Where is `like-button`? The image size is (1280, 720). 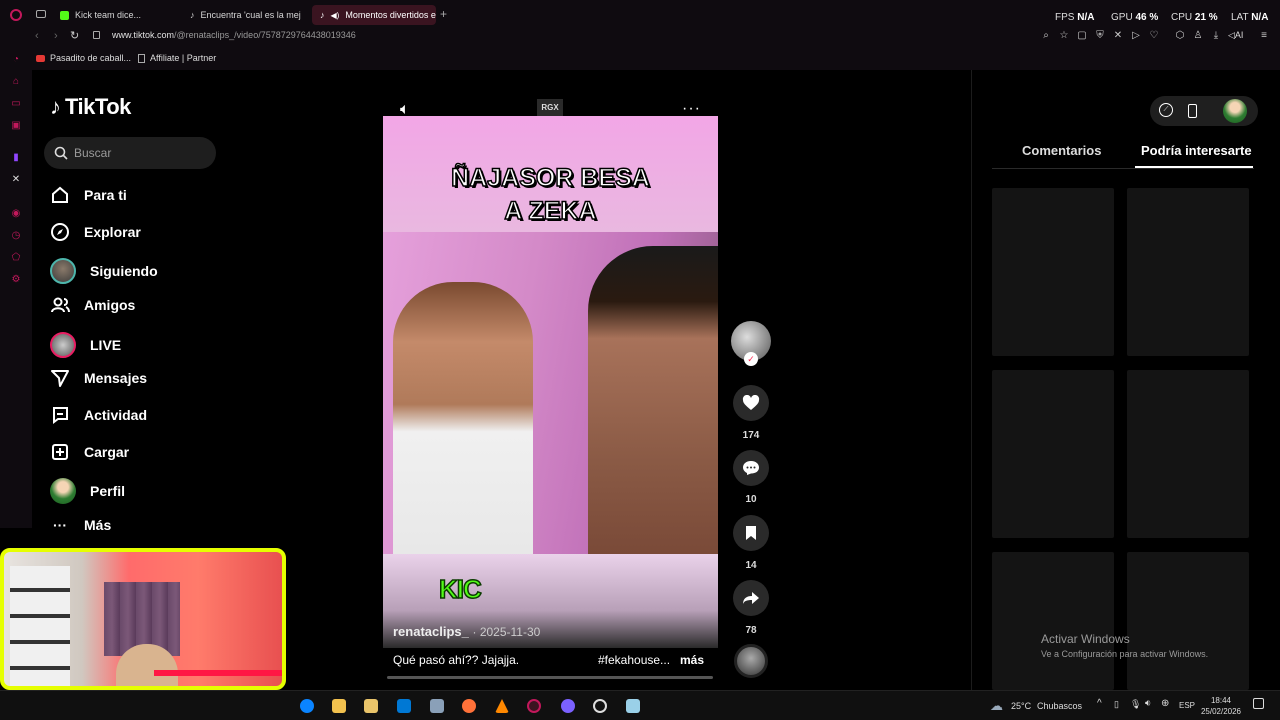 like-button is located at coordinates (751, 403).